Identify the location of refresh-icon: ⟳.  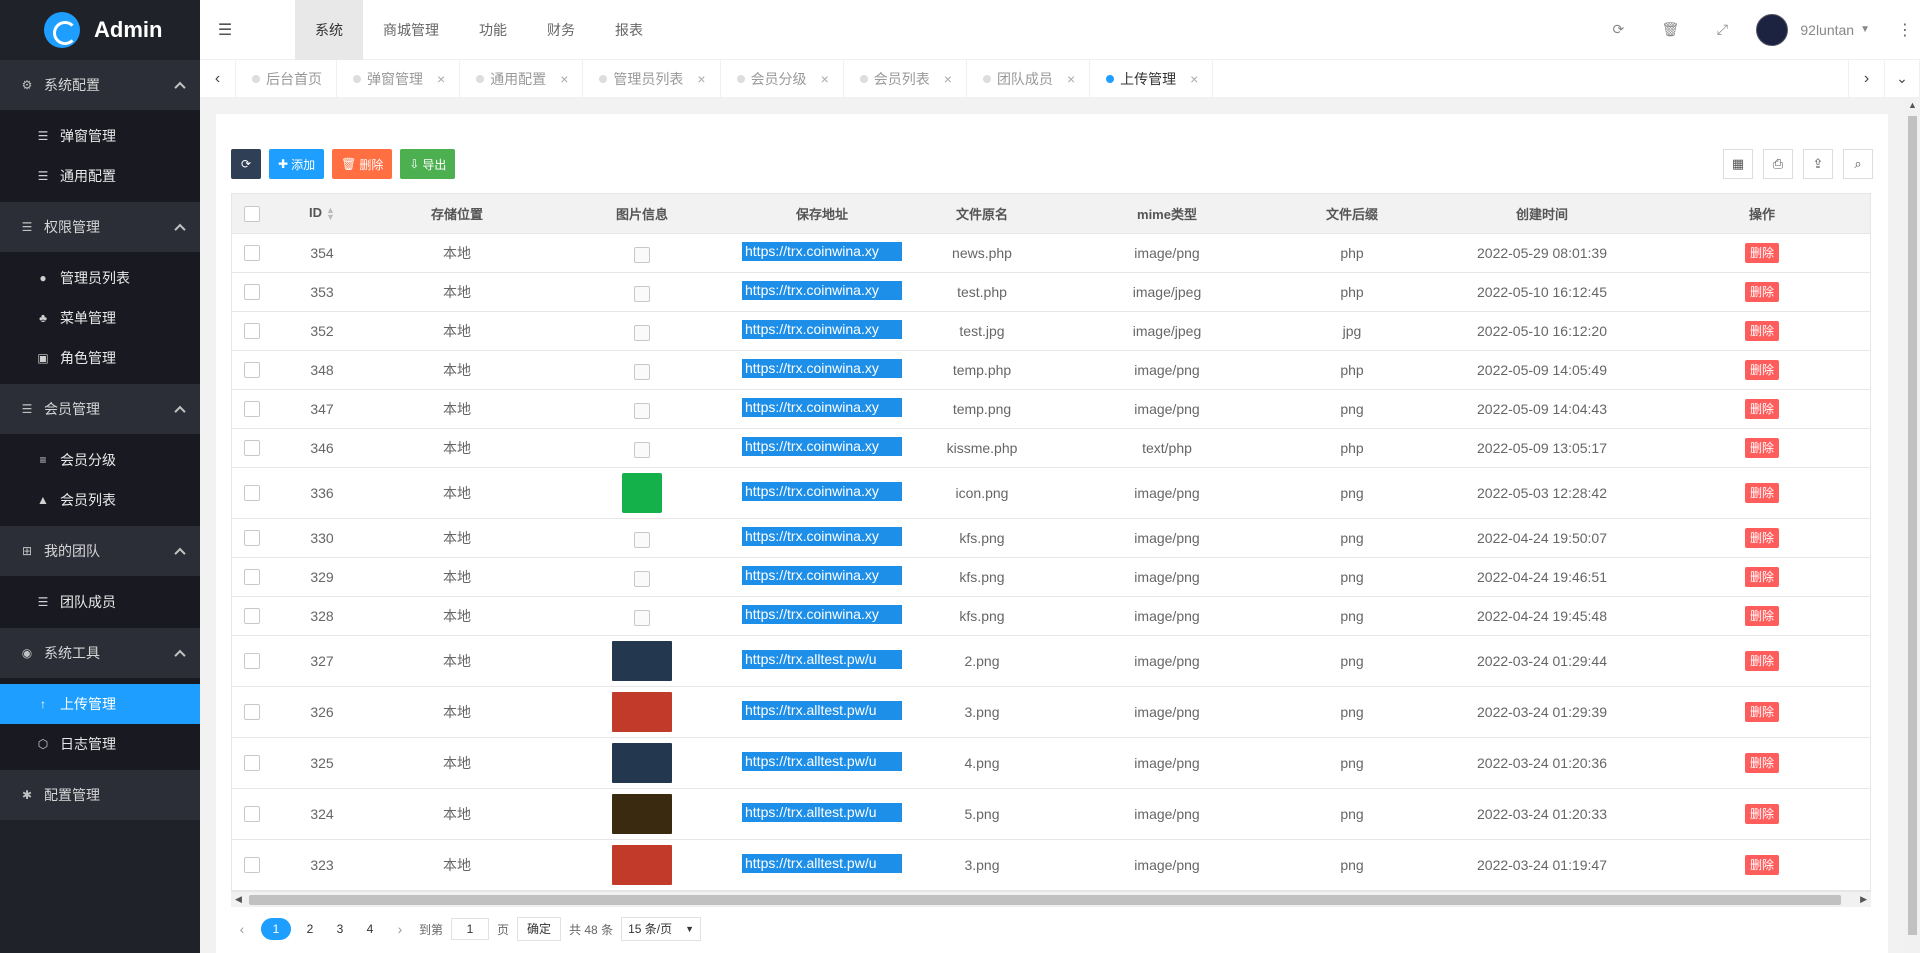
(1618, 29).